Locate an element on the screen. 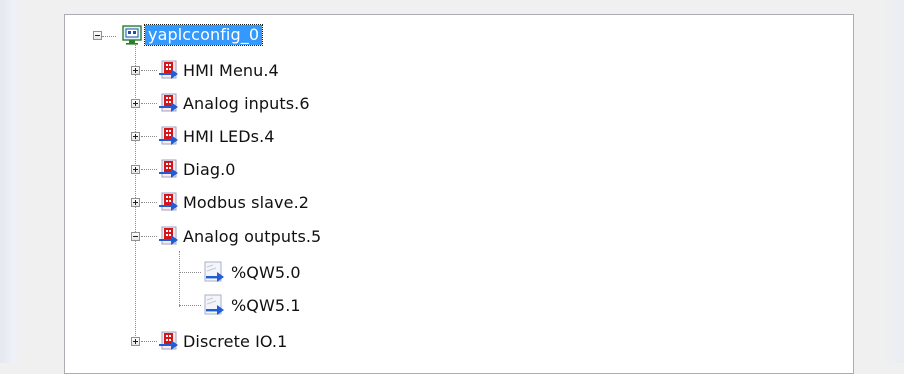 This screenshot has height=374, width=904. tree-label: Discrete IO.1 is located at coordinates (235, 341).